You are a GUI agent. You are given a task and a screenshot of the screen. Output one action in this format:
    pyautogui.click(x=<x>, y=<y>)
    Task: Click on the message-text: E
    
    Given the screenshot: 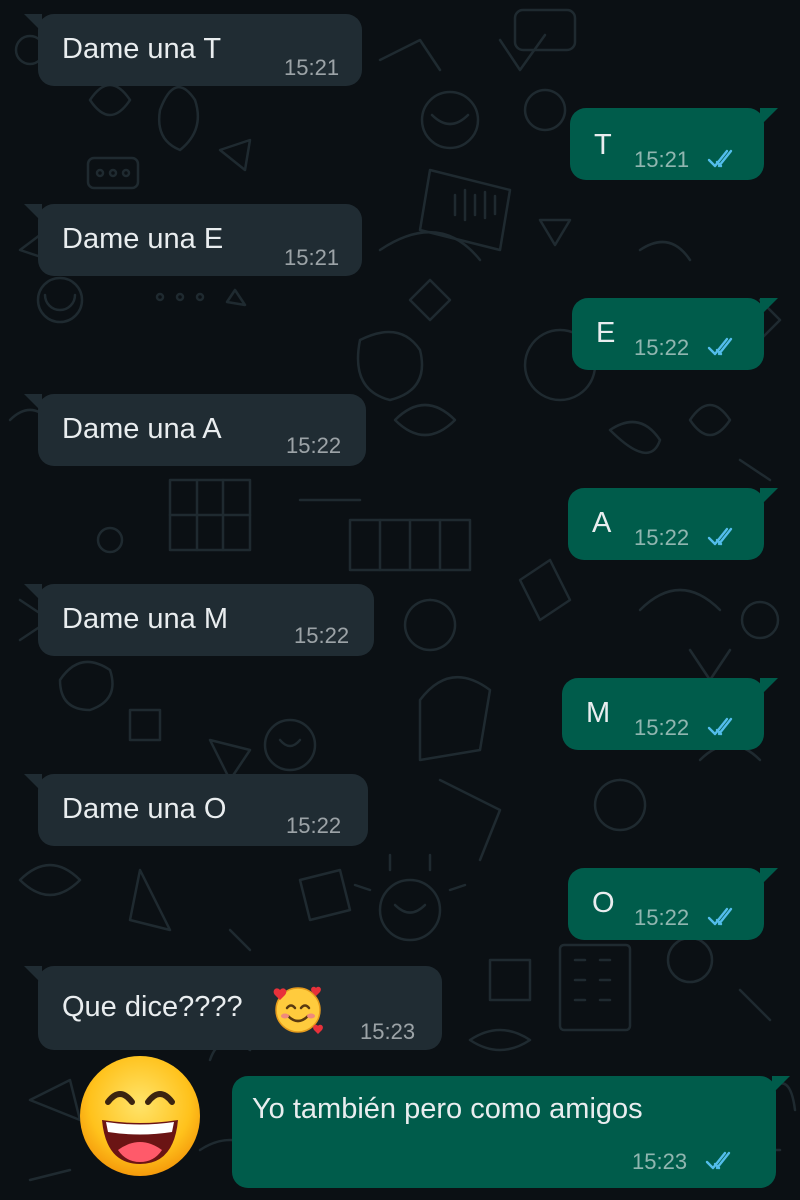 What is the action you would take?
    pyautogui.click(x=606, y=333)
    